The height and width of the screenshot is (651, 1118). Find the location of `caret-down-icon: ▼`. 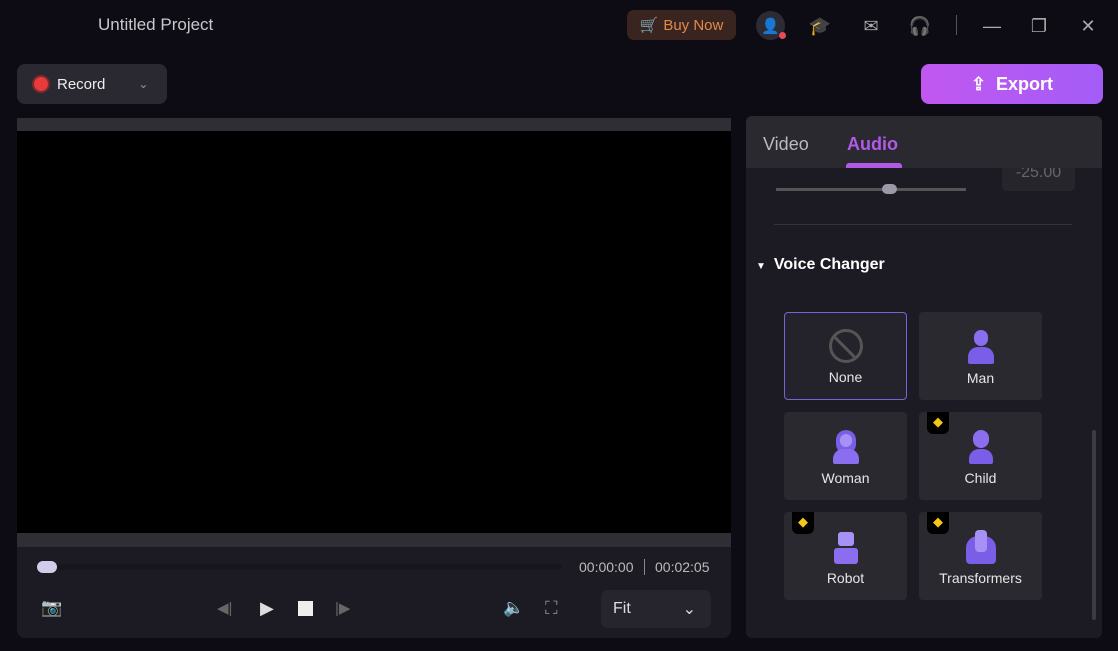

caret-down-icon: ▼ is located at coordinates (761, 266).